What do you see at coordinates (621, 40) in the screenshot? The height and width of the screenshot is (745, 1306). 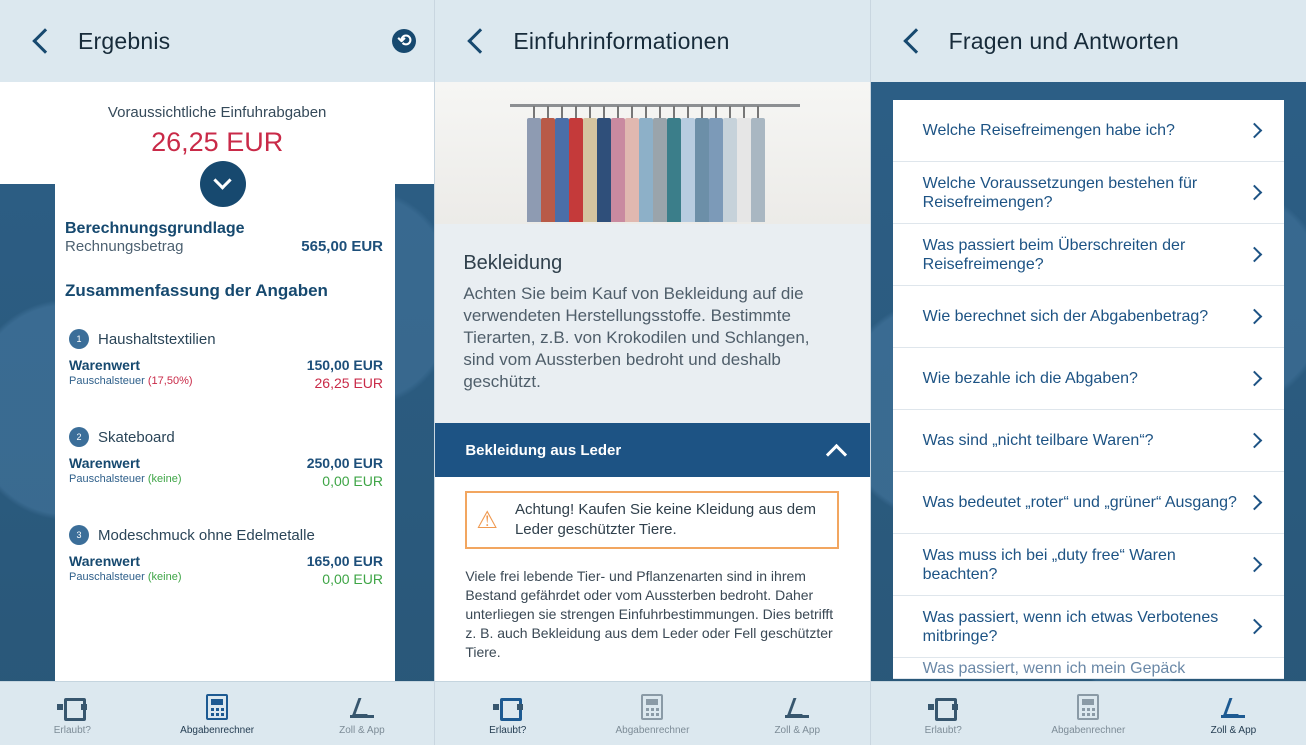 I see `page-title: Einfuhrinformationen` at bounding box center [621, 40].